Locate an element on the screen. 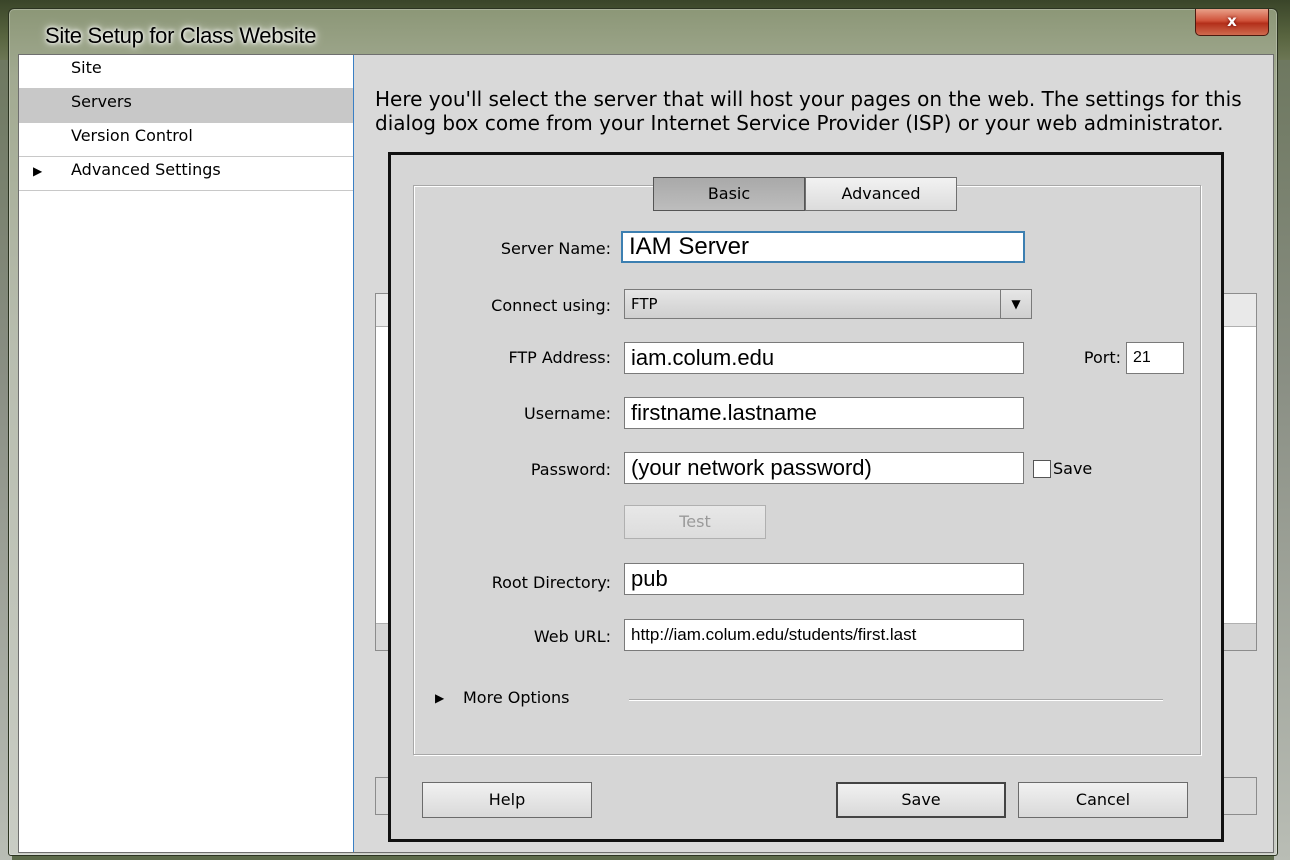 This screenshot has height=860, width=1290. window-title: Site Setup for Class Website is located at coordinates (181, 35).